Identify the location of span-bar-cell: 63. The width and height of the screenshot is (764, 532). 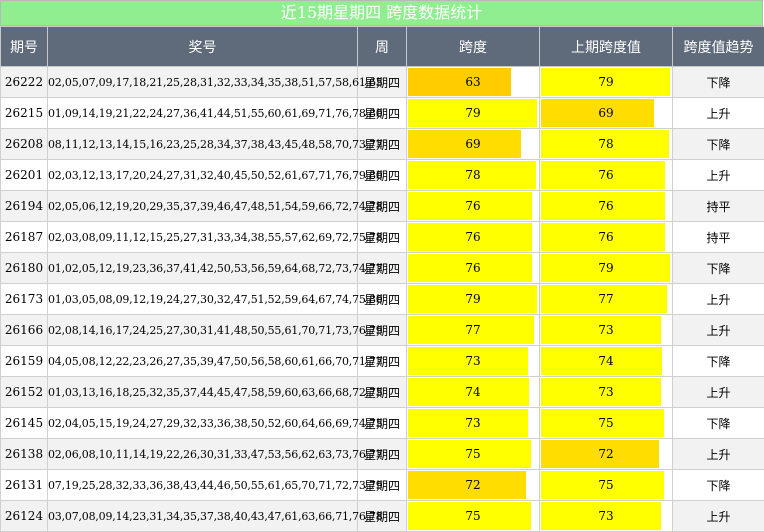
(473, 82).